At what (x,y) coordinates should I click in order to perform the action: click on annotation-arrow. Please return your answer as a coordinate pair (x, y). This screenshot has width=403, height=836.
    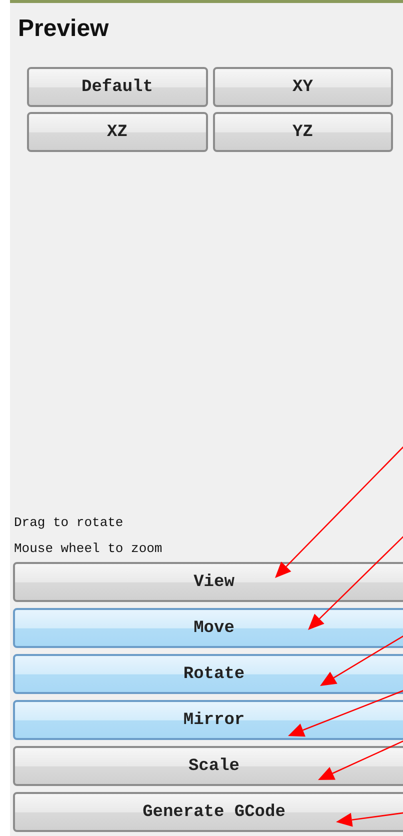
    Looking at the image, I should click on (369, 819).